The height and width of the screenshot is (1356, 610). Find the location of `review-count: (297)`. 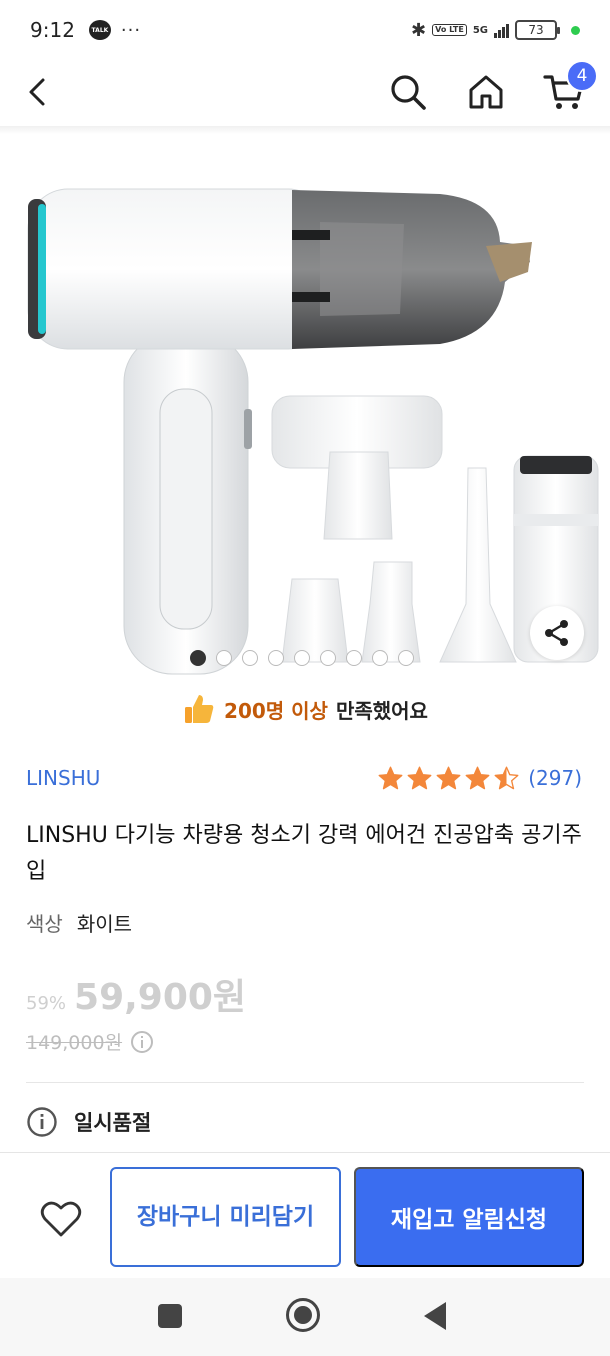

review-count: (297) is located at coordinates (555, 778).